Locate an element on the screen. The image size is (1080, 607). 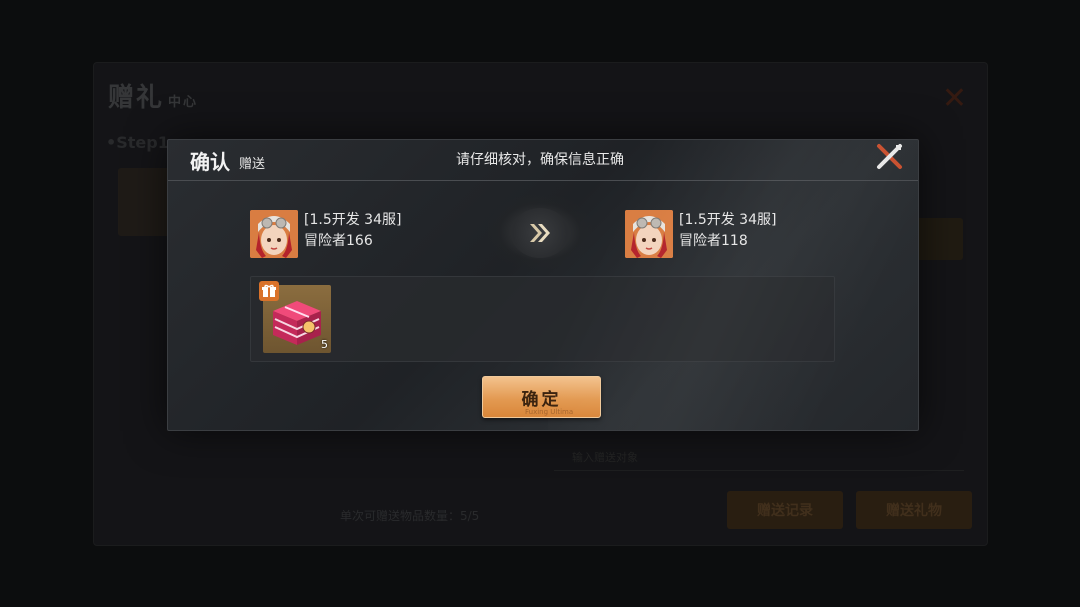
confirm-button: 确定 Fuxing Ultima is located at coordinates (541, 397).